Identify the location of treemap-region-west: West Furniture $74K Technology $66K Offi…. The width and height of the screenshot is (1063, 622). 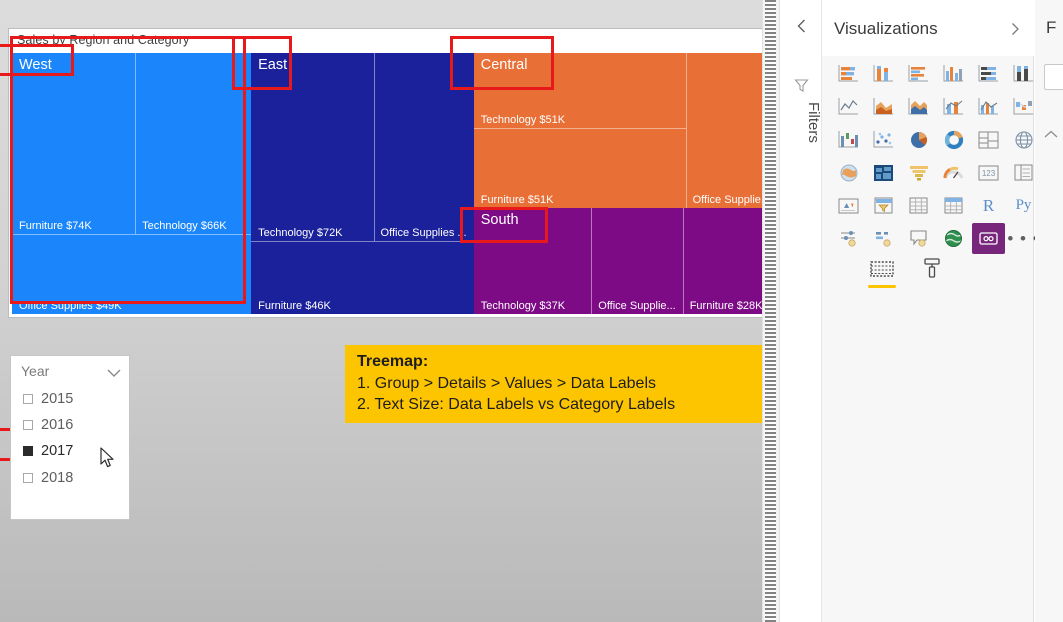
(132, 183).